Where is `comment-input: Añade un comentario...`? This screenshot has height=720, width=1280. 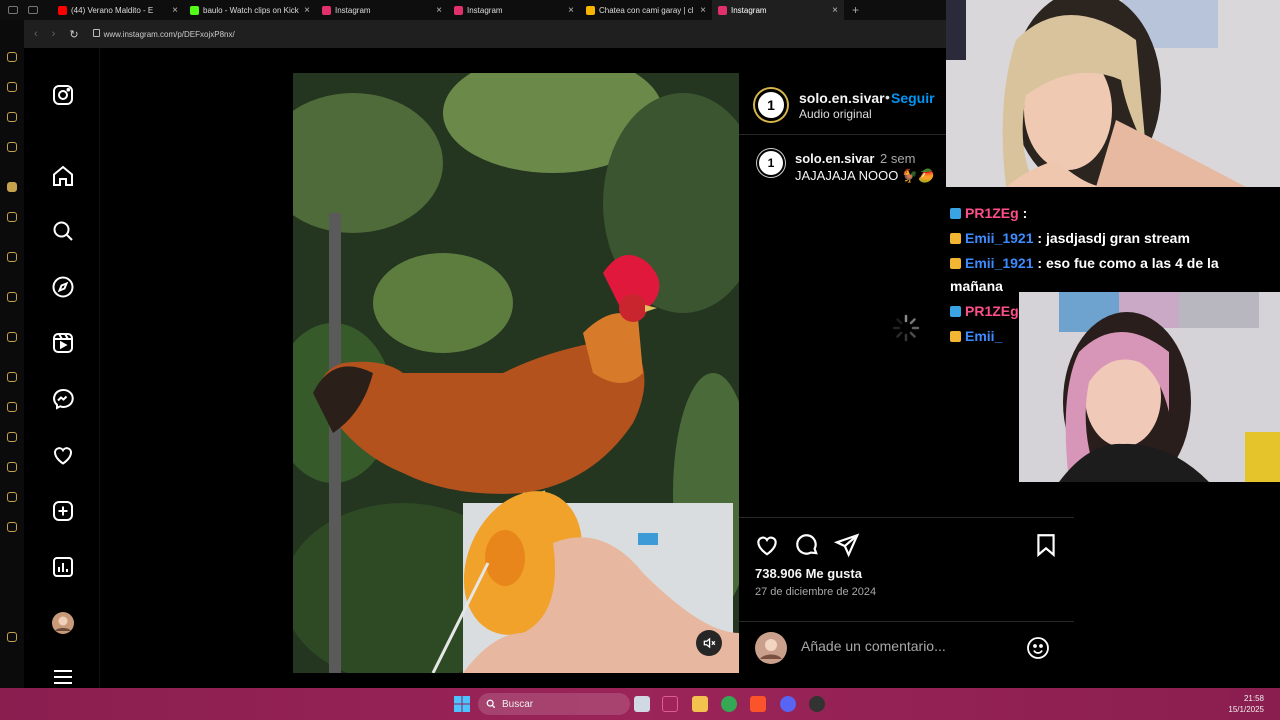
comment-input: Añade un comentario... is located at coordinates (873, 646).